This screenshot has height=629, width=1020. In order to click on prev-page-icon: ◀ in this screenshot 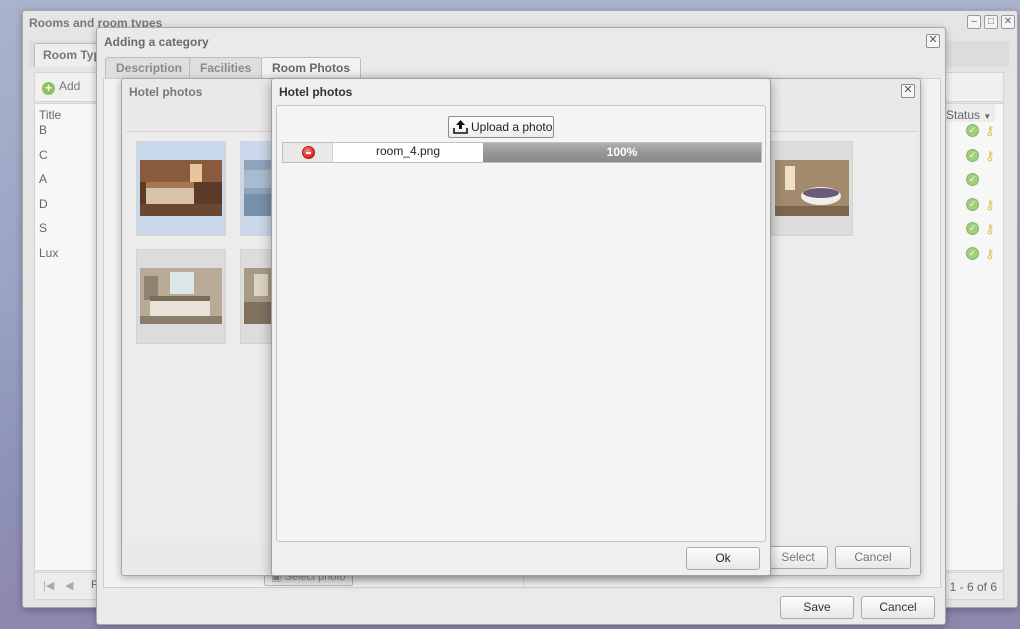, I will do `click(69, 585)`.